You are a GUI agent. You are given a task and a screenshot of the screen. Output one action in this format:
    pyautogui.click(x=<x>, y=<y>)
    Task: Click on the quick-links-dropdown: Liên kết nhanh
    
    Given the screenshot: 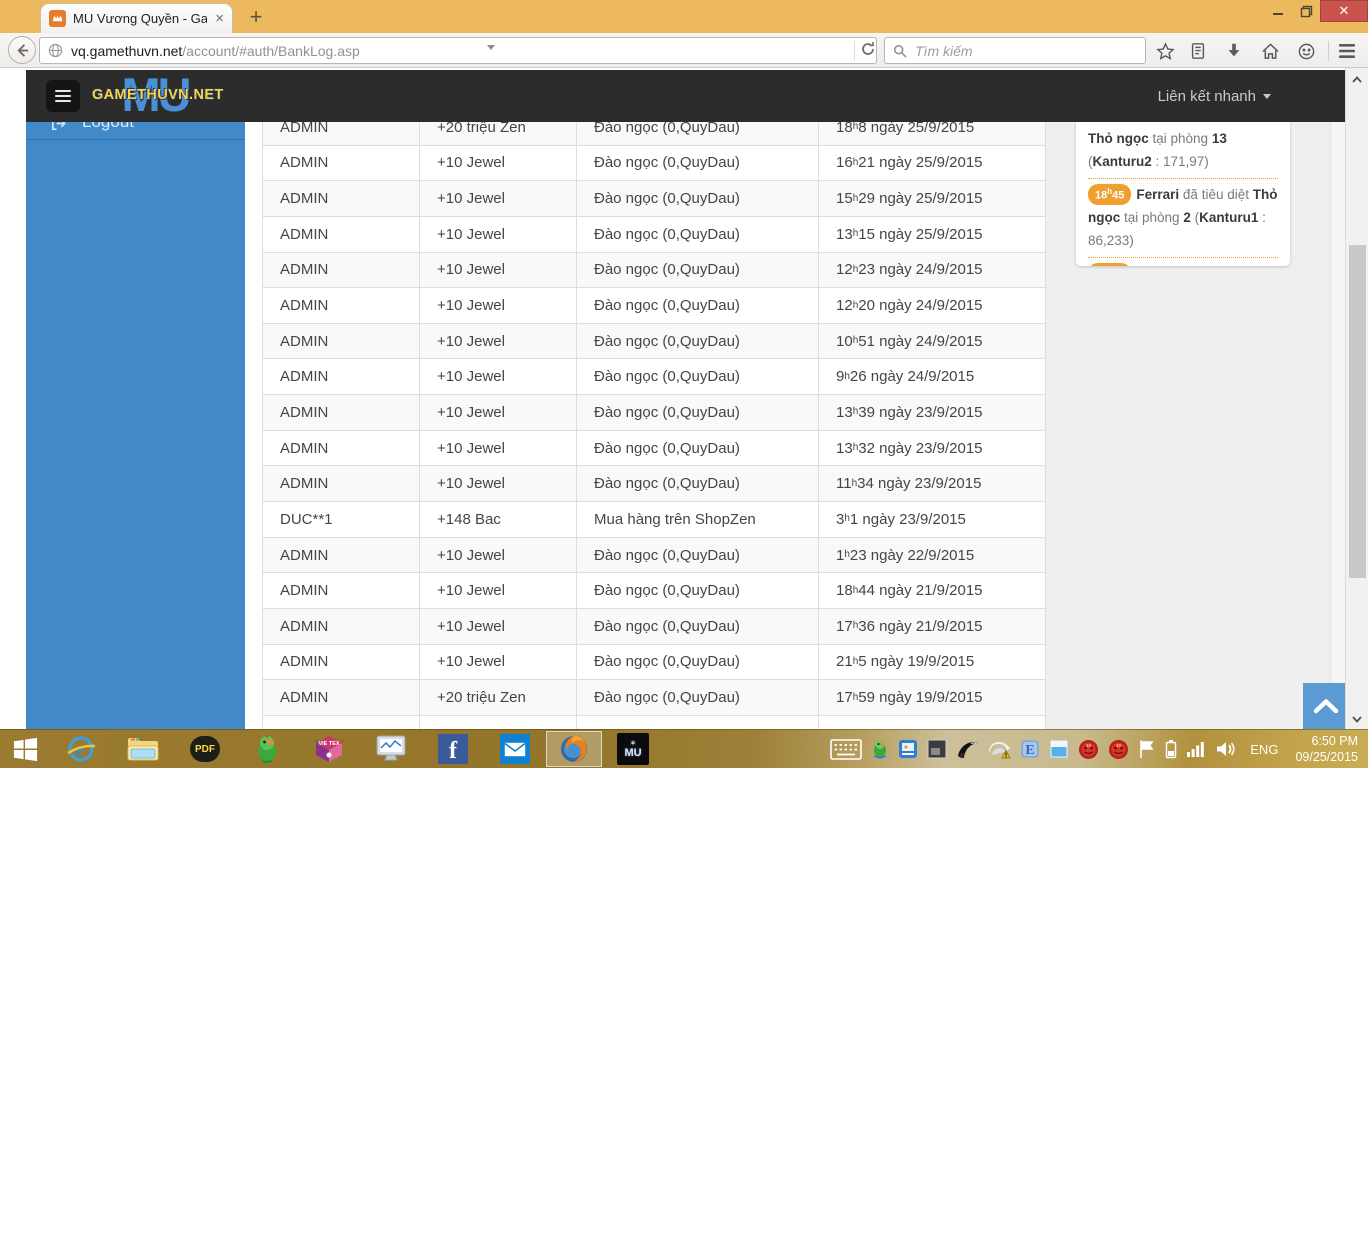 What is the action you would take?
    pyautogui.click(x=1214, y=96)
    